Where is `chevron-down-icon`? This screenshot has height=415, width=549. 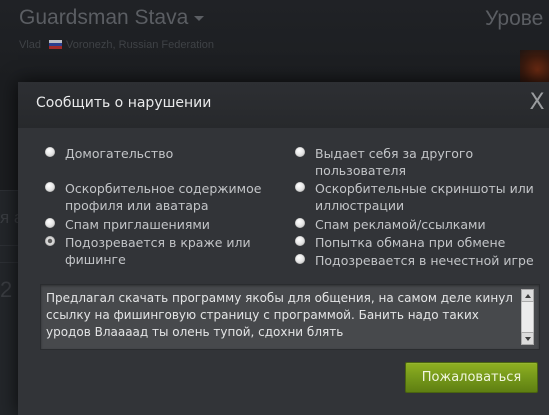
chevron-down-icon is located at coordinates (199, 18).